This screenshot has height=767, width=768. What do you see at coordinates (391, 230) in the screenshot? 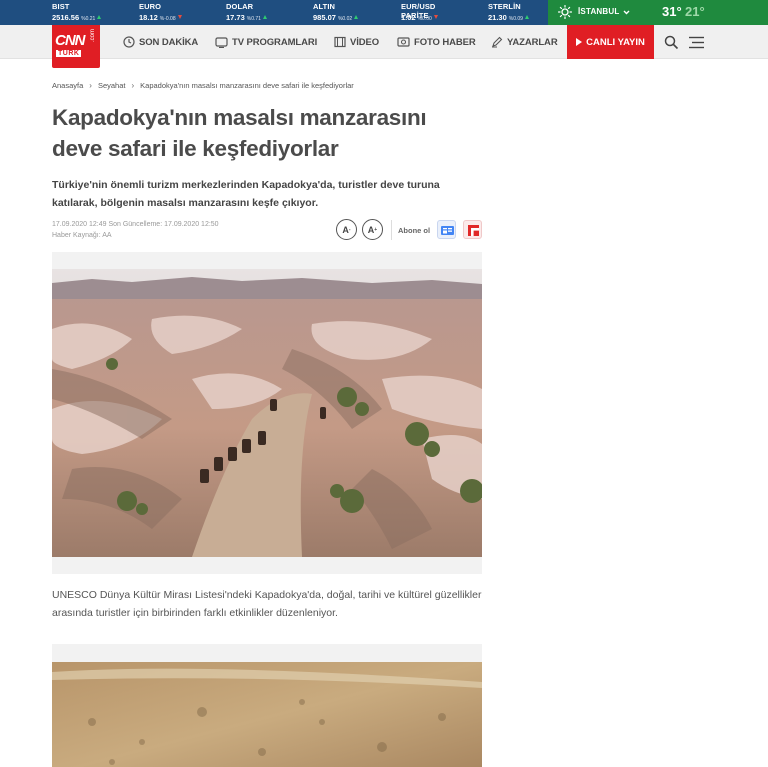
I see `divider` at bounding box center [391, 230].